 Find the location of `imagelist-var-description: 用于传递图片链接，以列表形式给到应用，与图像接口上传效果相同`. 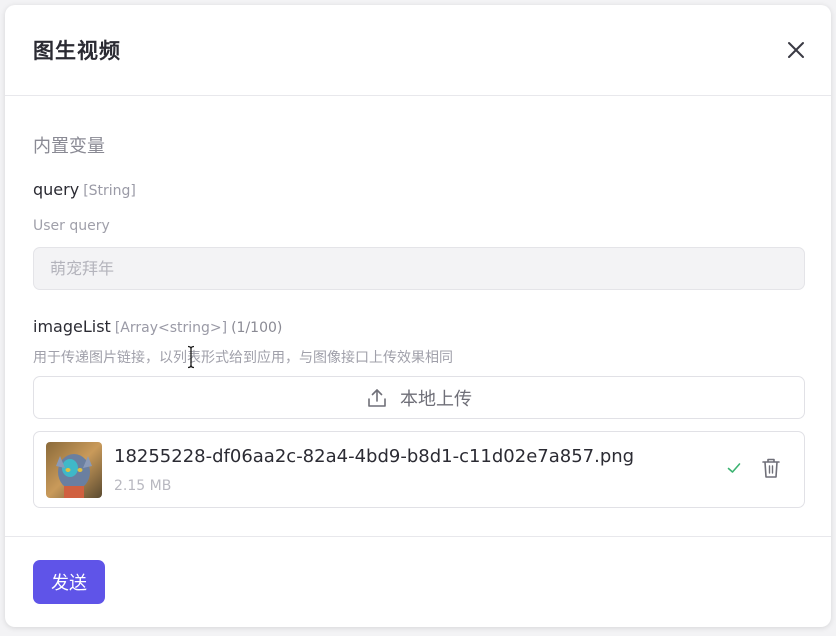

imagelist-var-description: 用于传递图片链接，以列表形式给到应用，与图像接口上传效果相同 is located at coordinates (243, 358).